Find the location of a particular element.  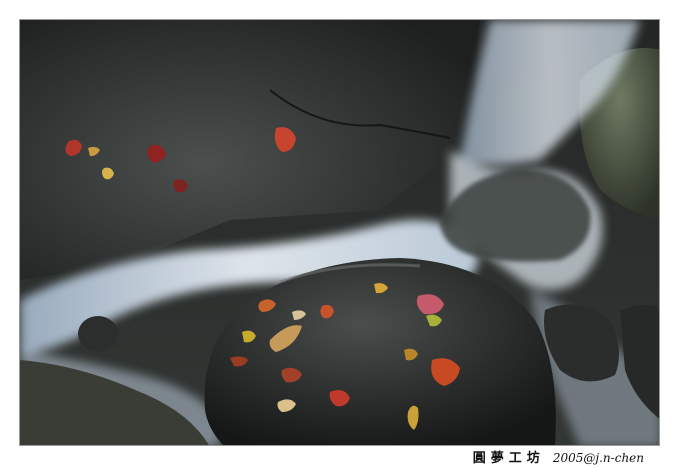

photo-credit: 2005@j.n-chen is located at coordinates (598, 458).